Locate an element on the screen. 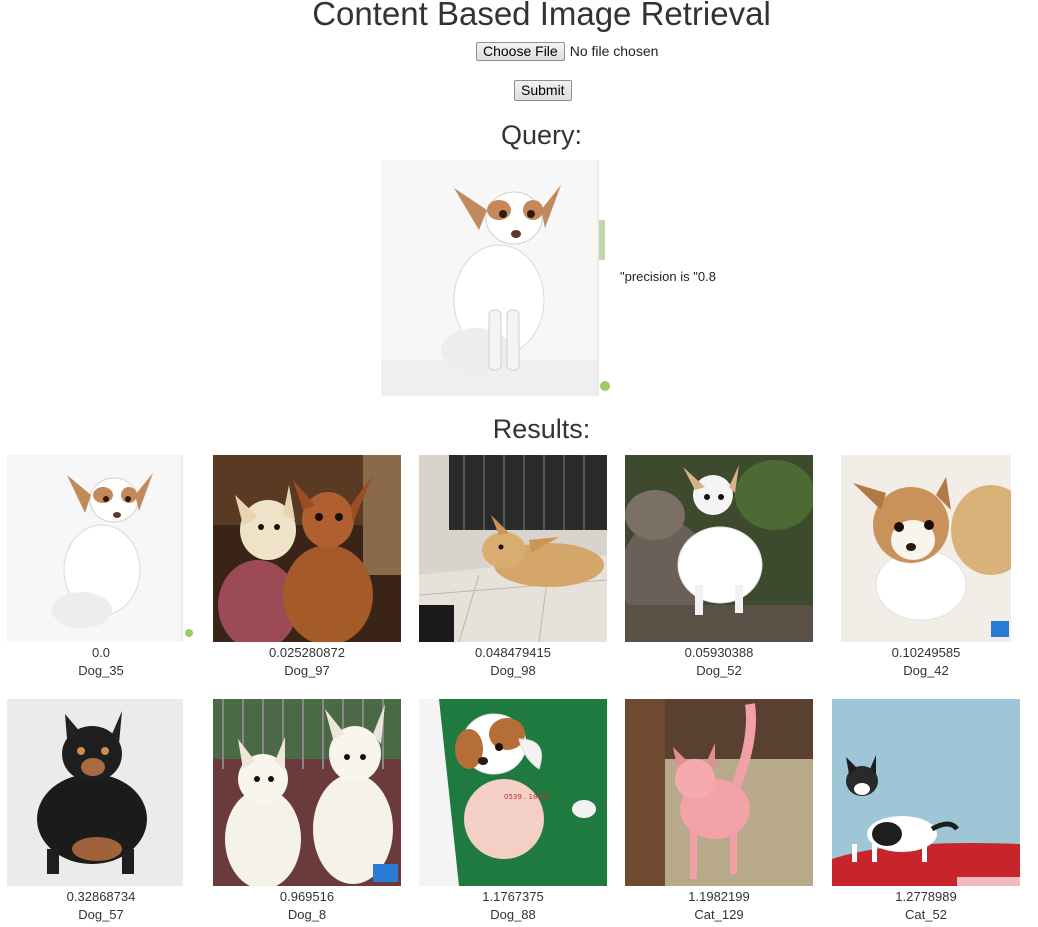  result-score: 0.048479415 is located at coordinates (513, 652).